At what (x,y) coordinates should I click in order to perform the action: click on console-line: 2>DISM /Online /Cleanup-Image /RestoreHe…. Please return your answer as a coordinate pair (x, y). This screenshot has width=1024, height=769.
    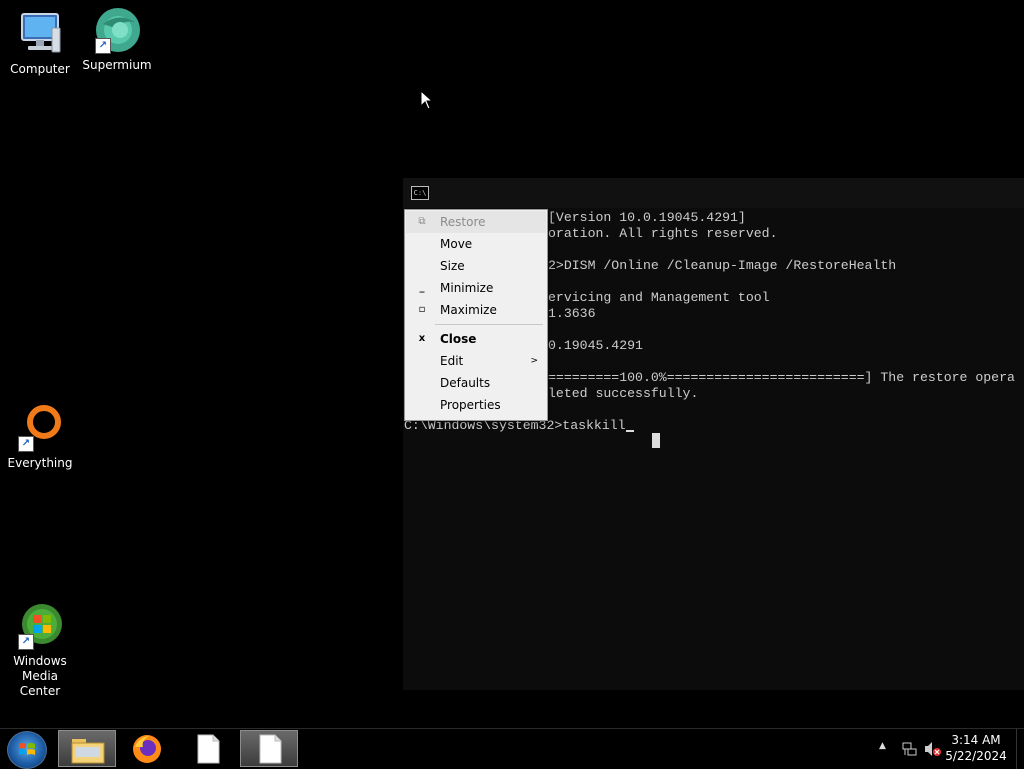
    Looking at the image, I should click on (722, 265).